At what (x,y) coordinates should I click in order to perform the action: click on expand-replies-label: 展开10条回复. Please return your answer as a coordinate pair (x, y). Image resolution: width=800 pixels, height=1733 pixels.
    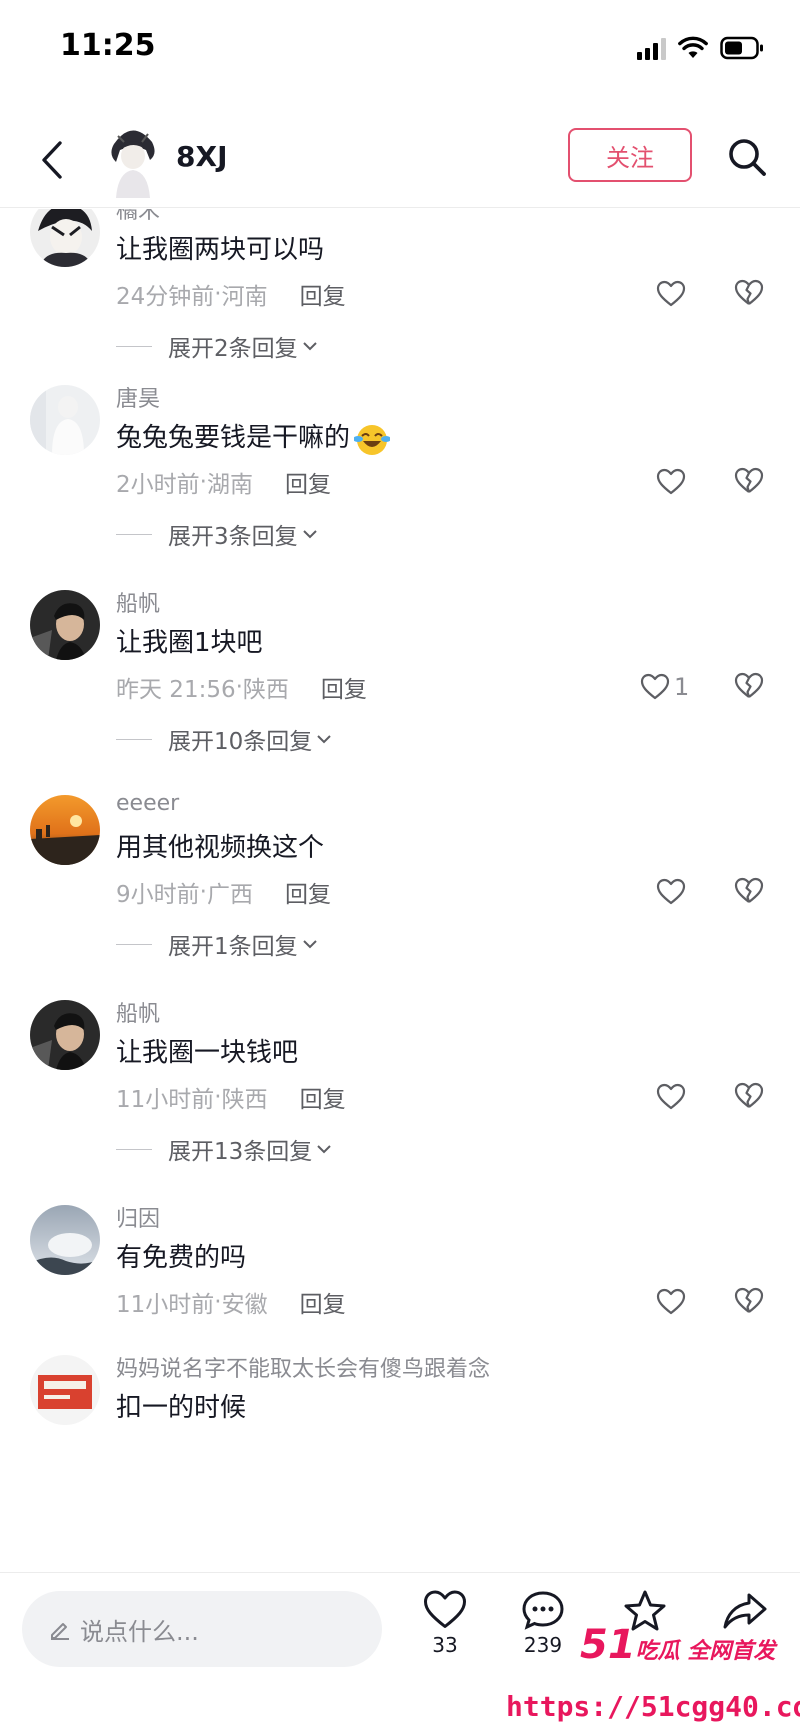
    Looking at the image, I should click on (240, 742).